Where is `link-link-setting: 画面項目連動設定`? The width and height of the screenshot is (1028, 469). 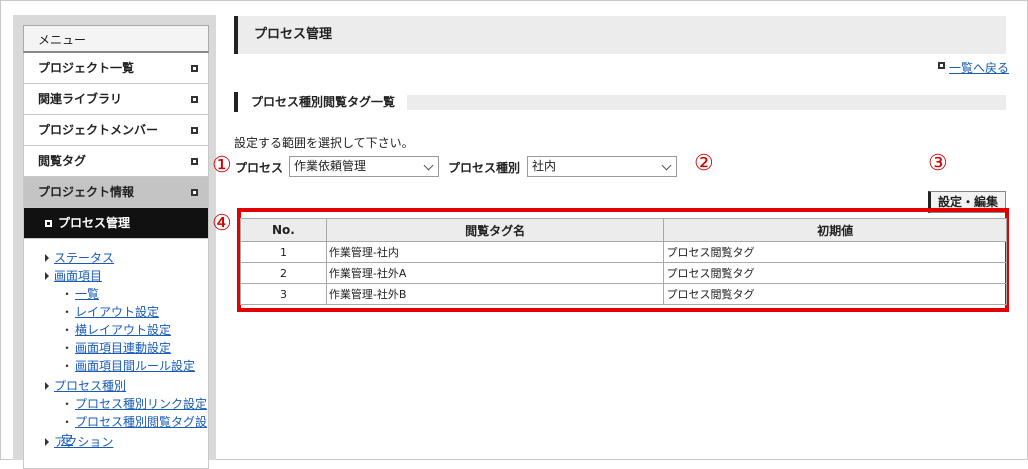 link-link-setting: 画面項目連動設定 is located at coordinates (123, 348).